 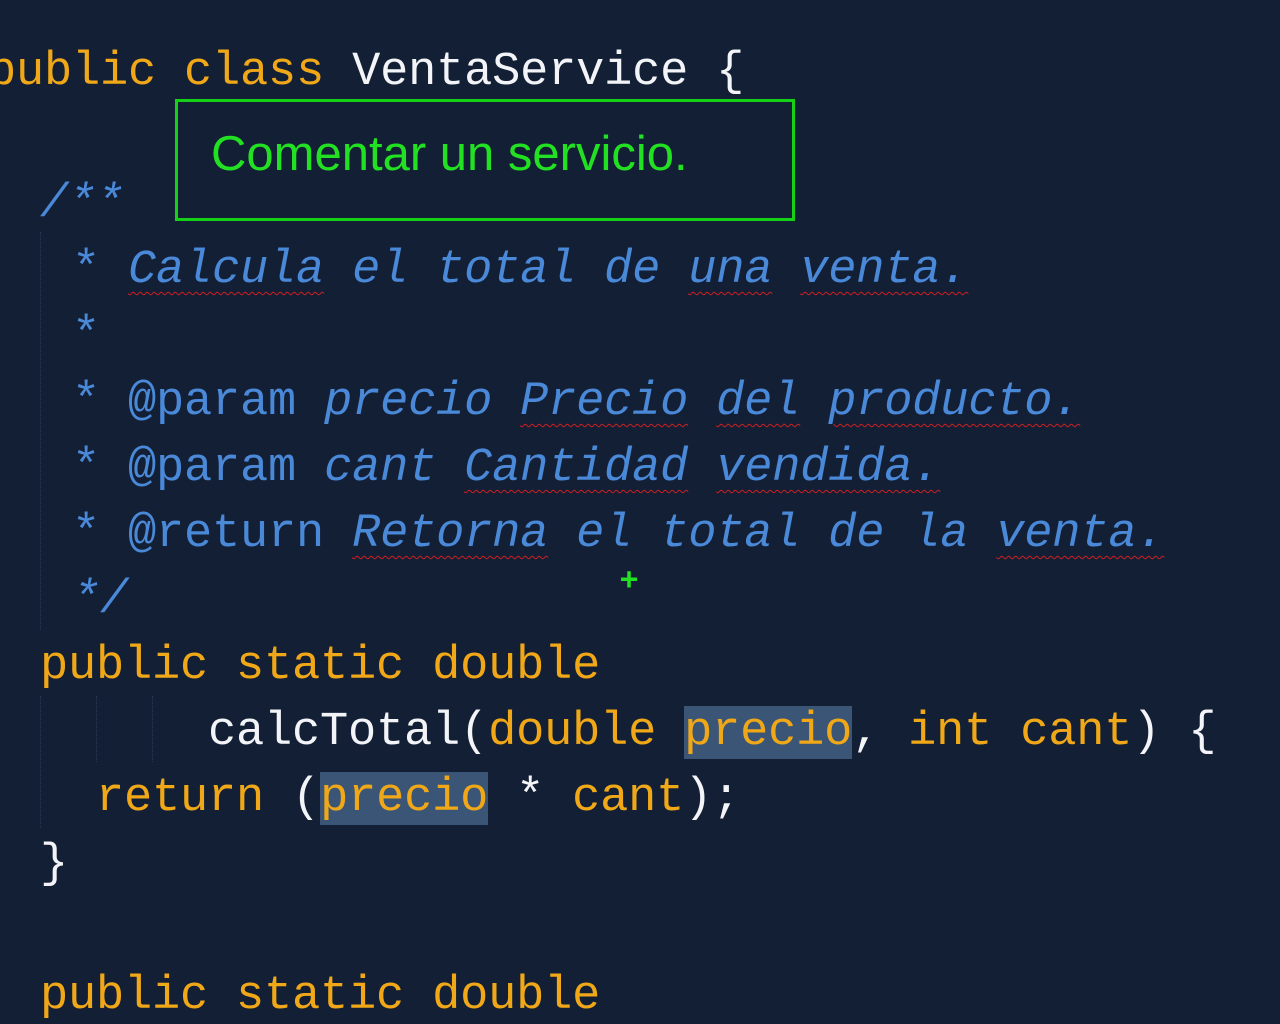 I want to click on annotation-text: Comentar un servicio., so click(x=449, y=154).